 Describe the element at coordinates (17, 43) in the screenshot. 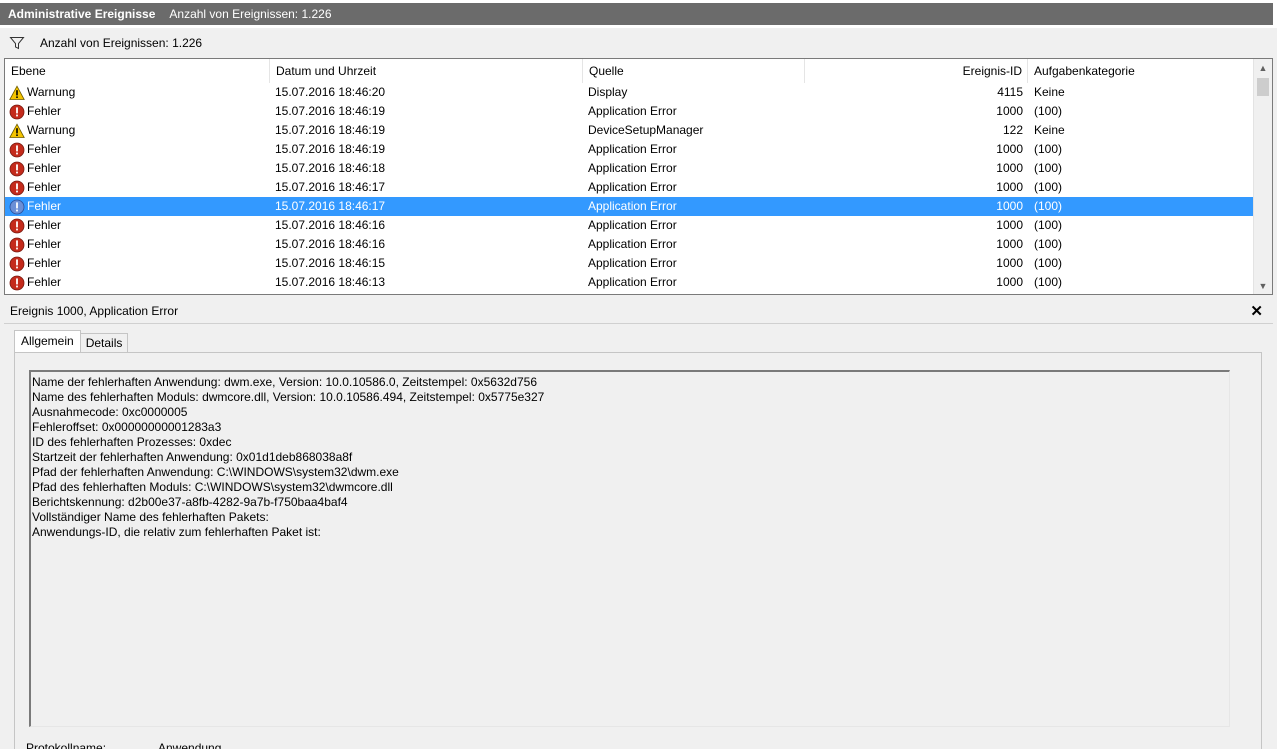

I see `filter-icon` at that location.